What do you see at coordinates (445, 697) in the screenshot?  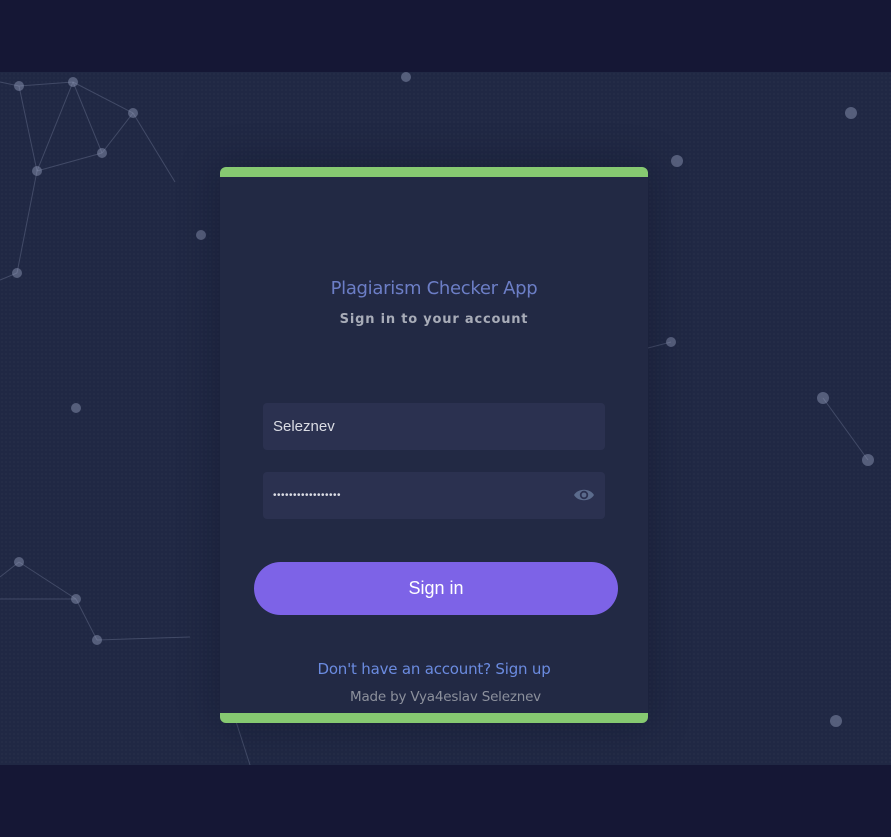 I see `footer-credit: Made by Vya4eslav Seleznev` at bounding box center [445, 697].